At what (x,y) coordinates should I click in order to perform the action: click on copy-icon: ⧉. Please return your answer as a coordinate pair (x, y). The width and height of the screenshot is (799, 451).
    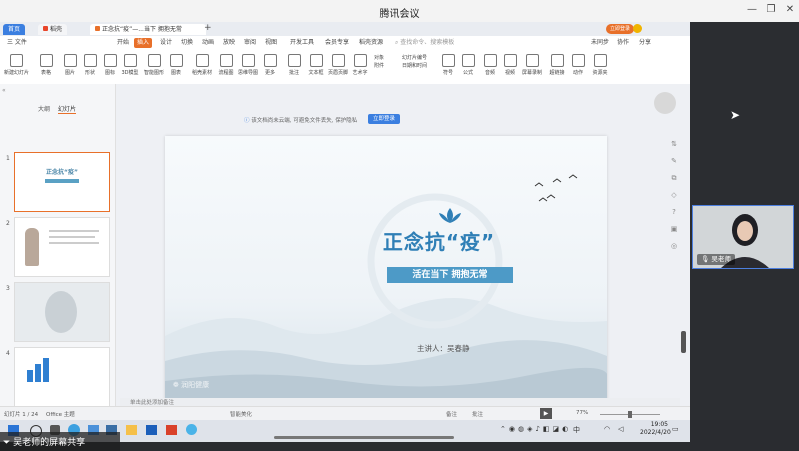
    Looking at the image, I should click on (674, 178).